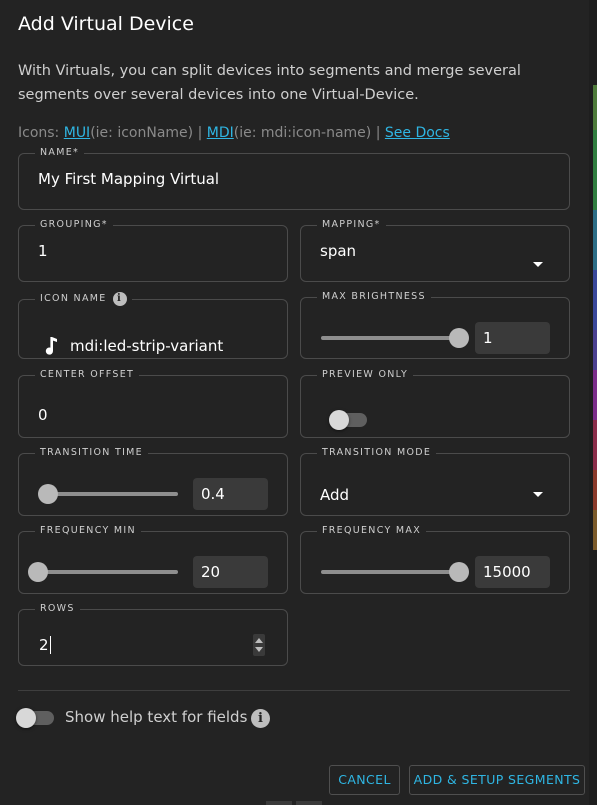 Image resolution: width=597 pixels, height=805 pixels. I want to click on grouping-field: GROUPING* 1, so click(153, 251).